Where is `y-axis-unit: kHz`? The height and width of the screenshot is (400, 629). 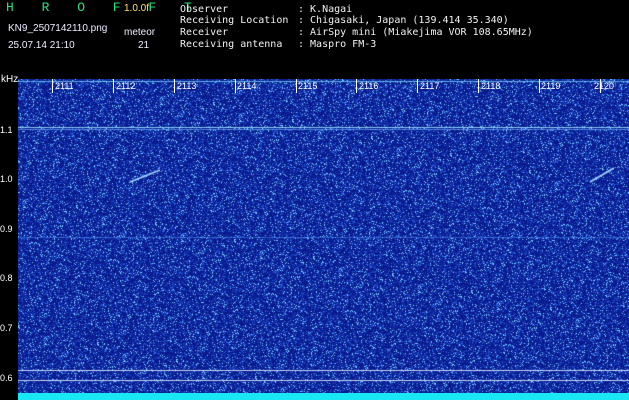
y-axis-unit: kHz is located at coordinates (10, 79).